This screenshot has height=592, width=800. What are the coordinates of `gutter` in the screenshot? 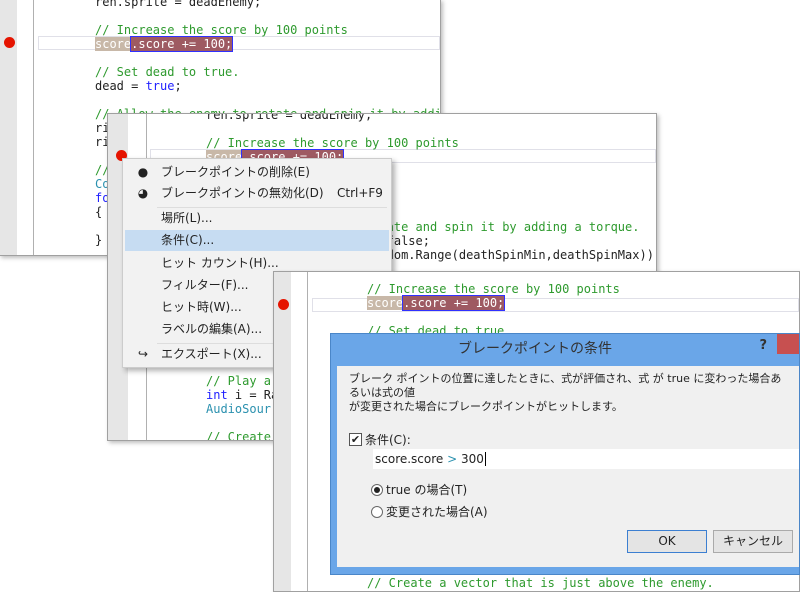 It's located at (282, 431).